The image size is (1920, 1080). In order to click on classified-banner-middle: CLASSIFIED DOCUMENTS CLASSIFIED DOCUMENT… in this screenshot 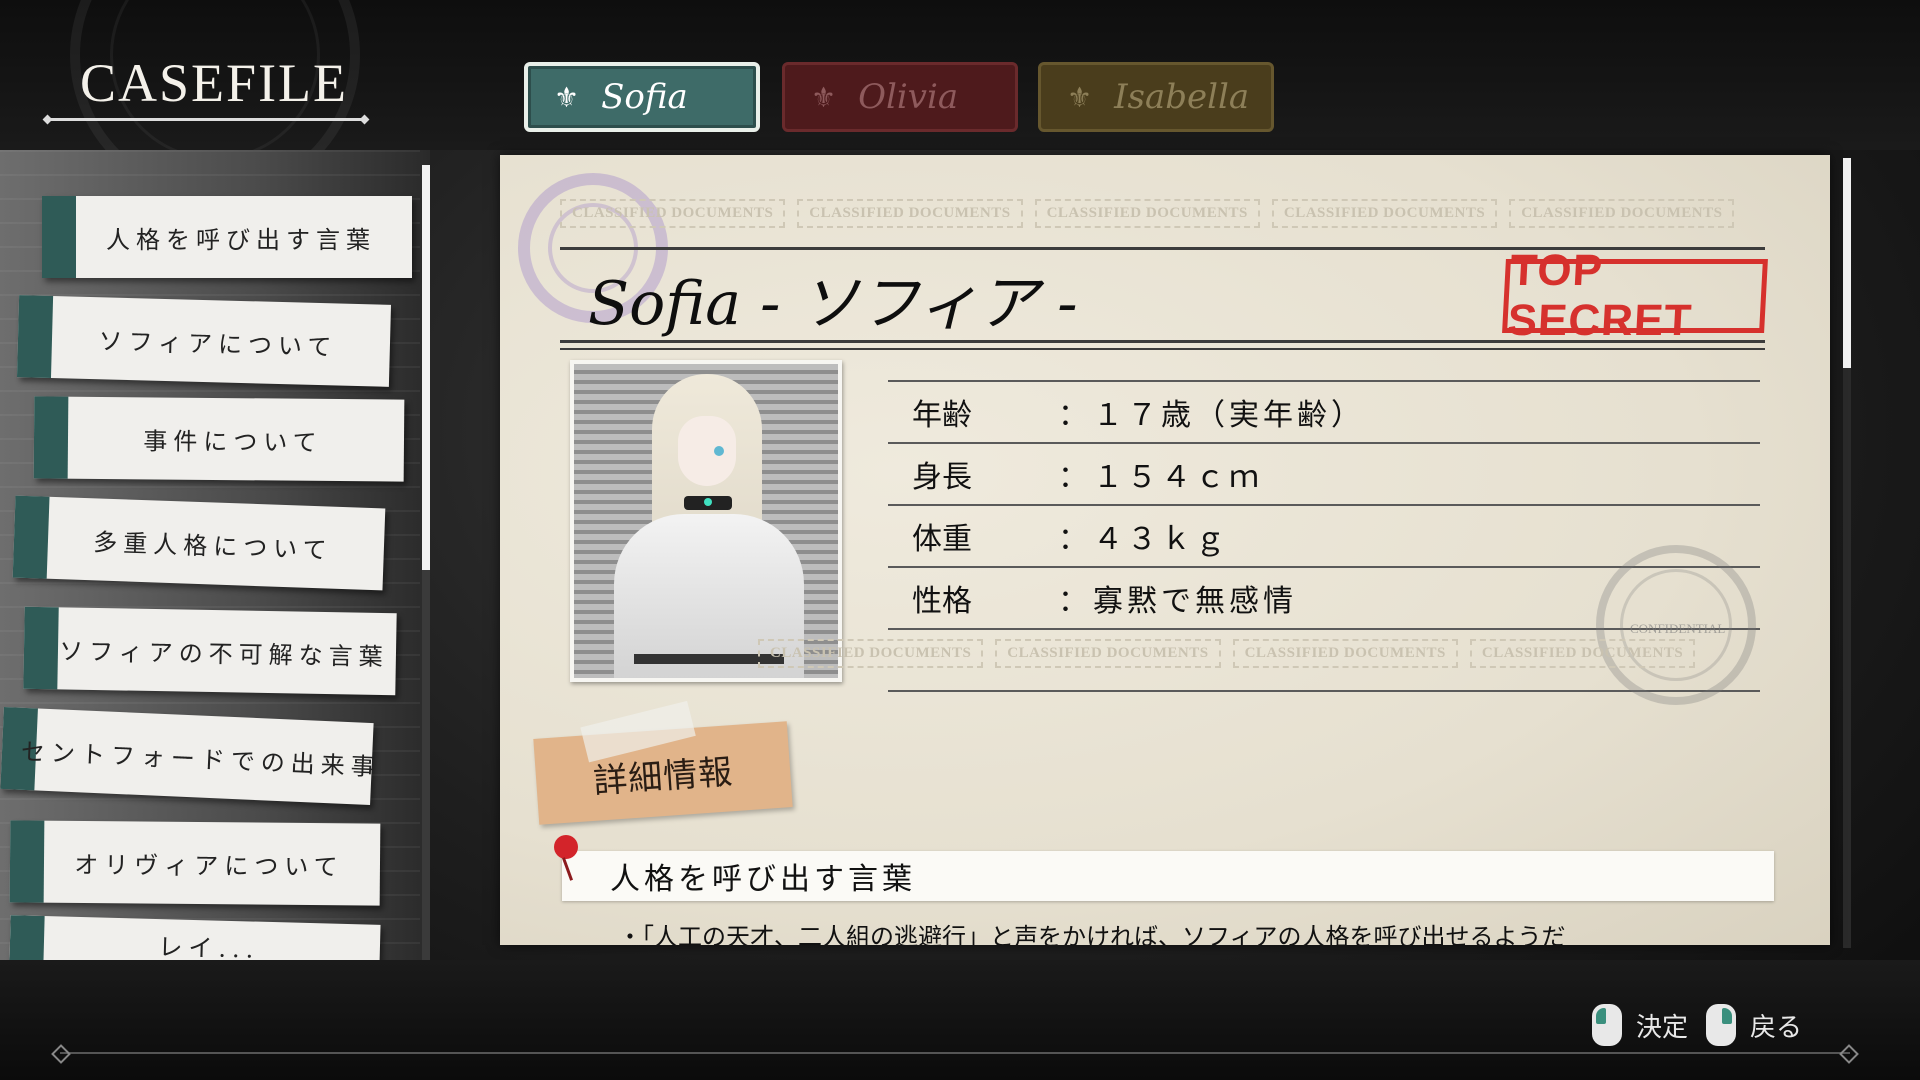, I will do `click(1227, 653)`.